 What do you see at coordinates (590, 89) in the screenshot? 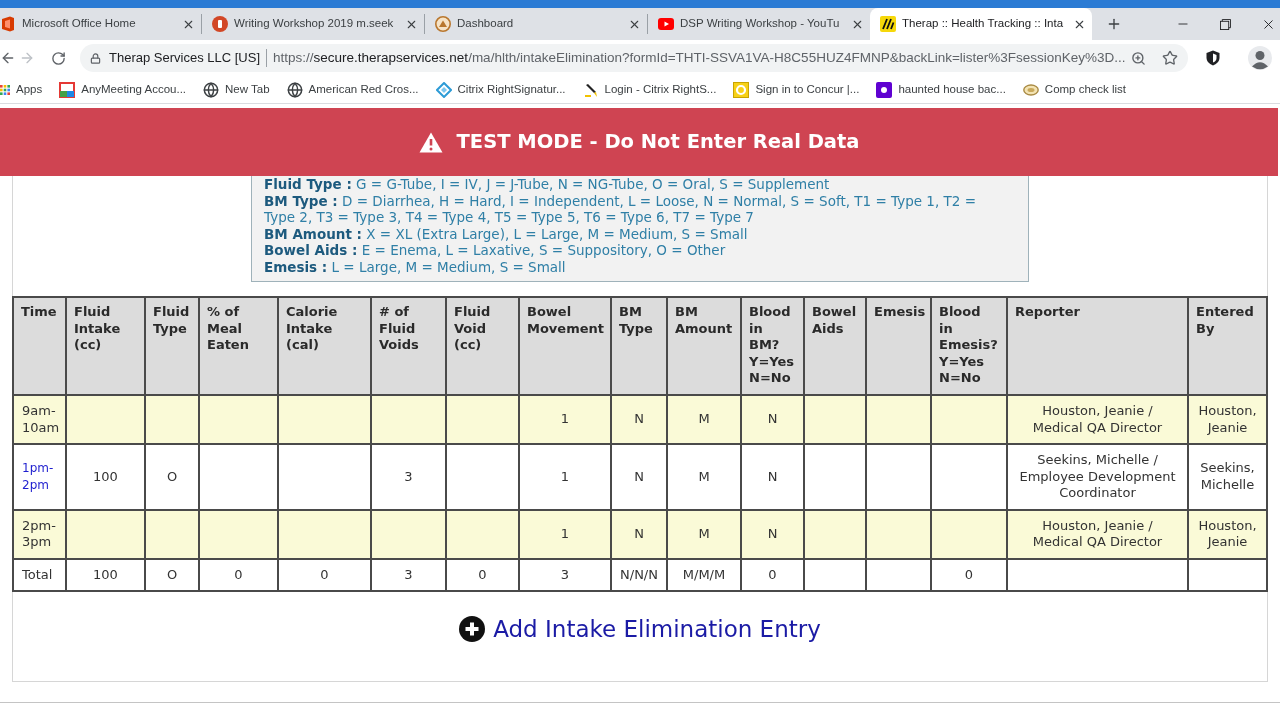
I see `pen-icon` at bounding box center [590, 89].